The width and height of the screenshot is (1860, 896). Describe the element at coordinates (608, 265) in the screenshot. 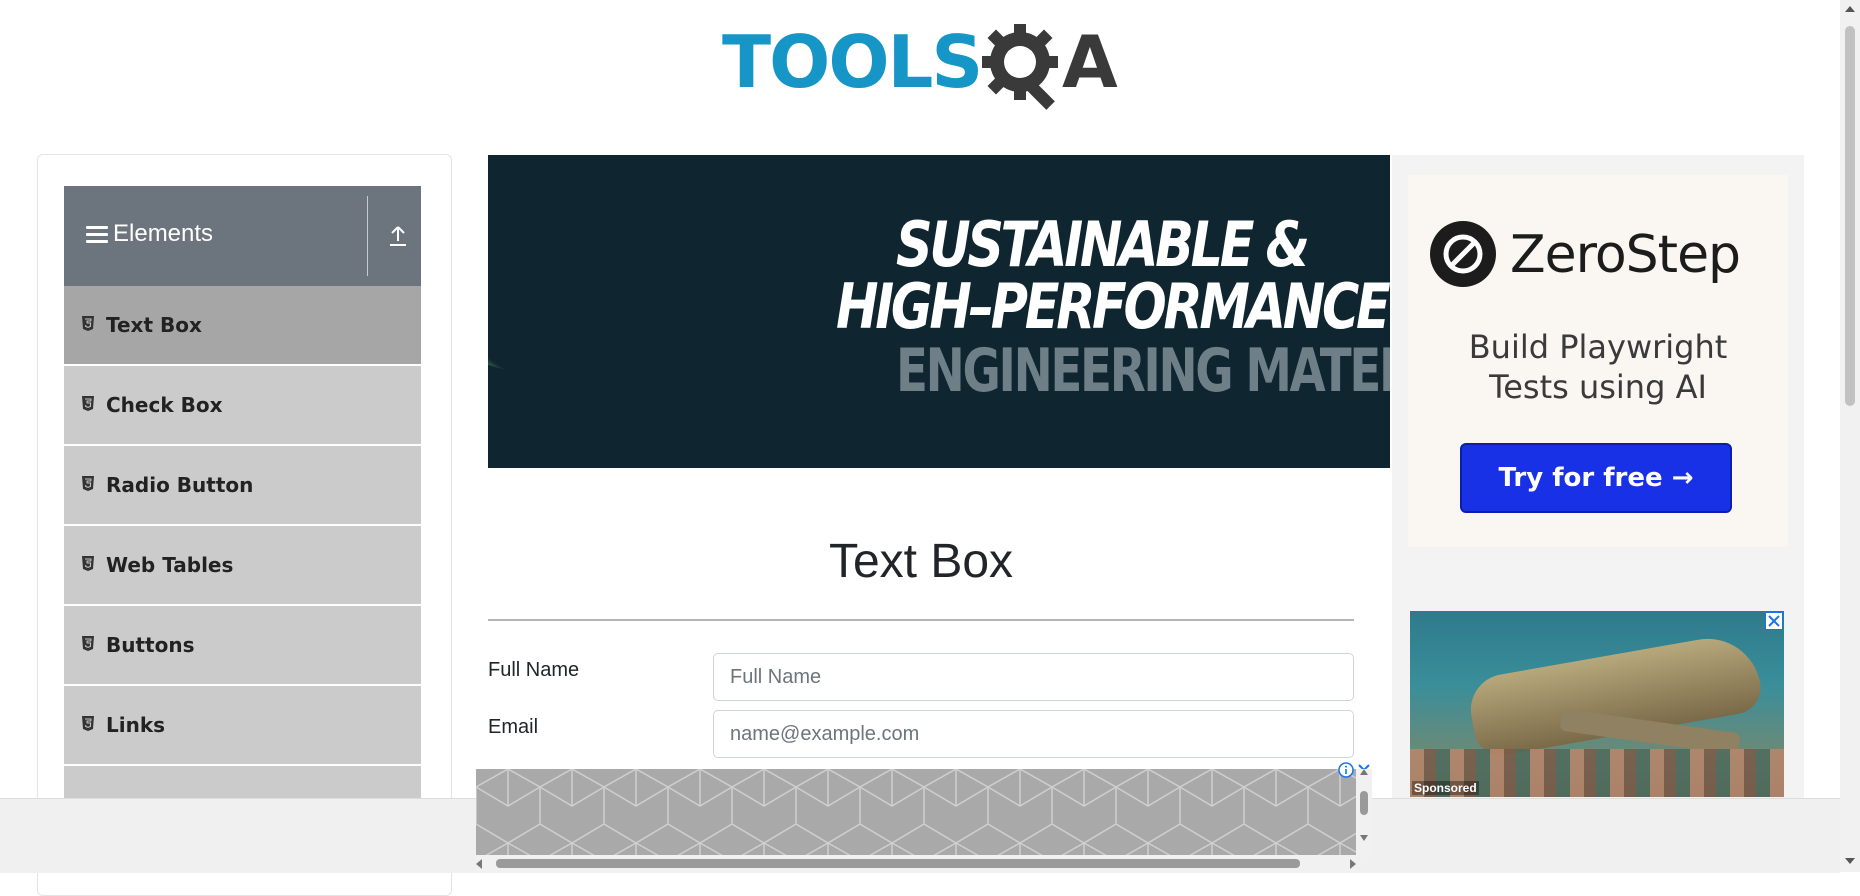

I see `banner-glow` at that location.